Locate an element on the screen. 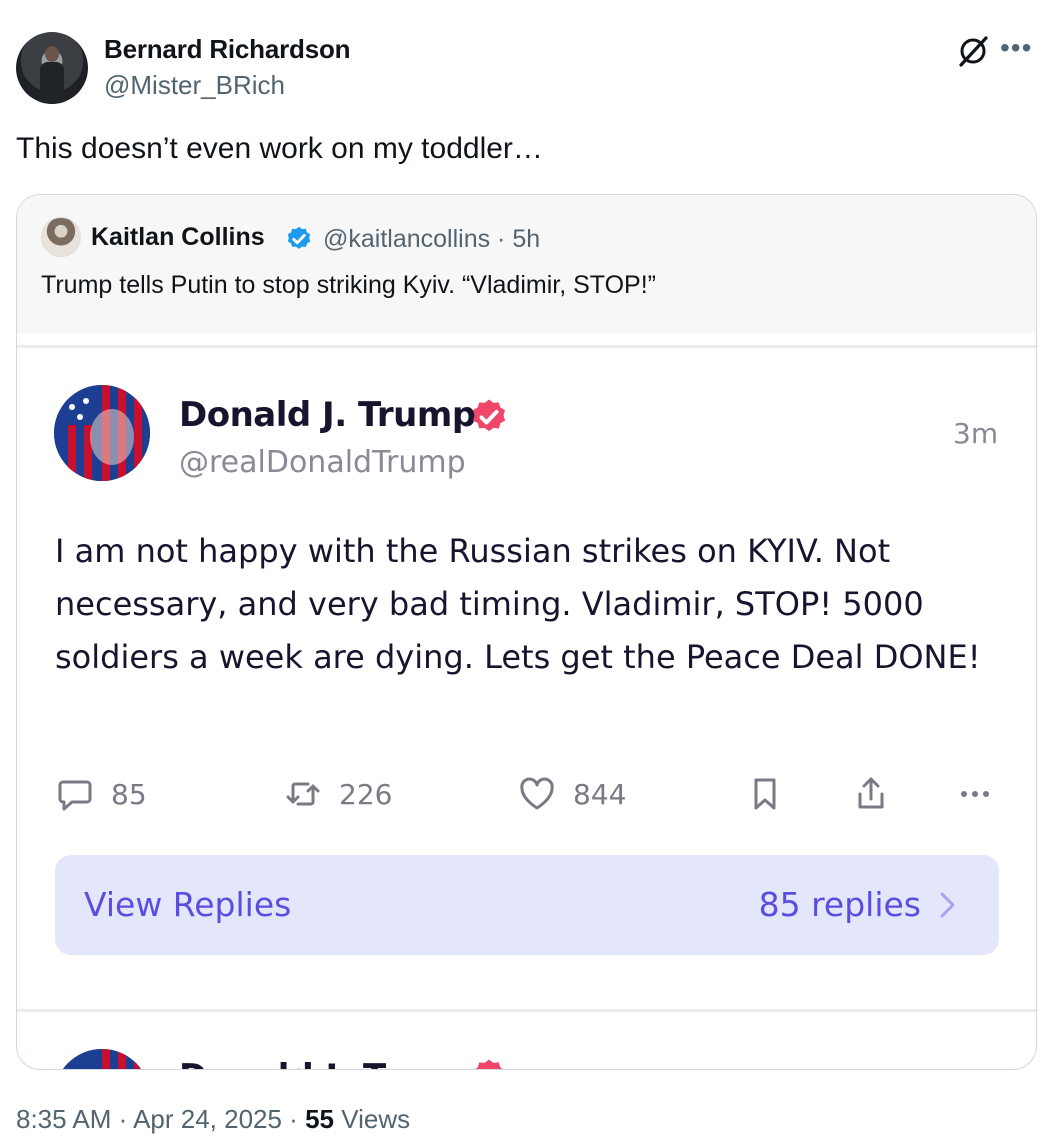 The height and width of the screenshot is (1146, 1052). grok-icon is located at coordinates (973, 51).